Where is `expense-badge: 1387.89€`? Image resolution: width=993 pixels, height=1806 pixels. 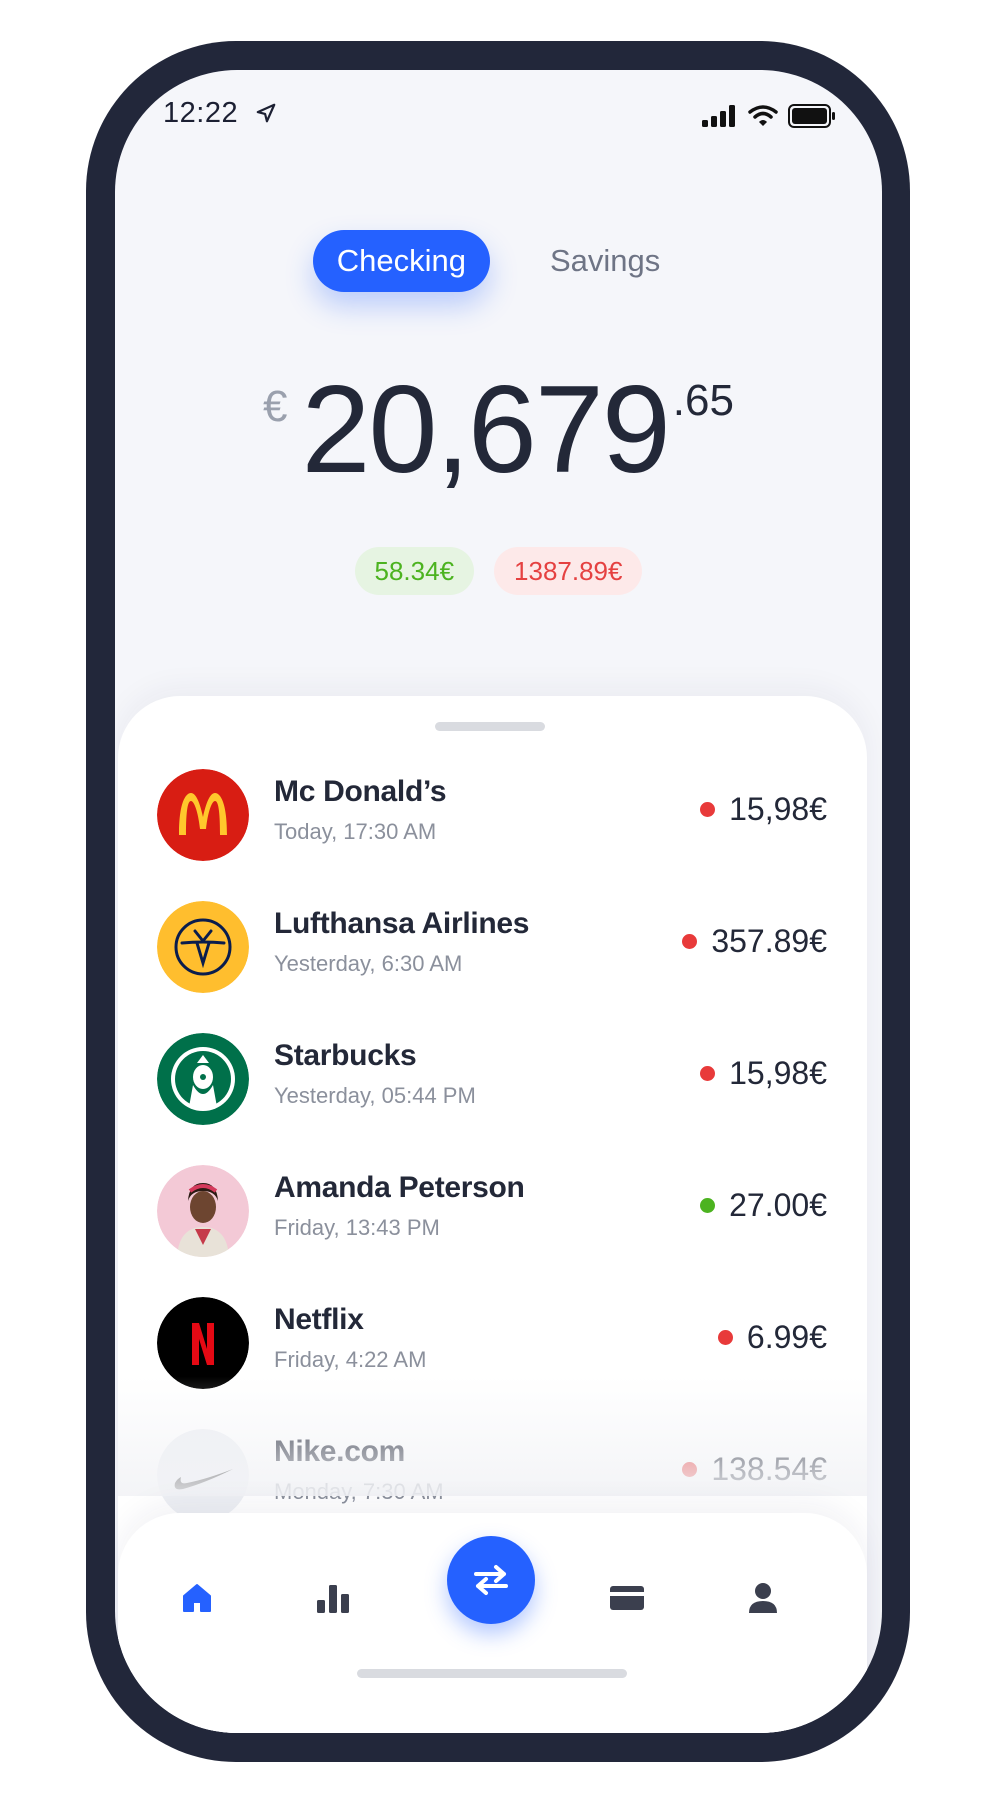
expense-badge: 1387.89€ is located at coordinates (568, 571).